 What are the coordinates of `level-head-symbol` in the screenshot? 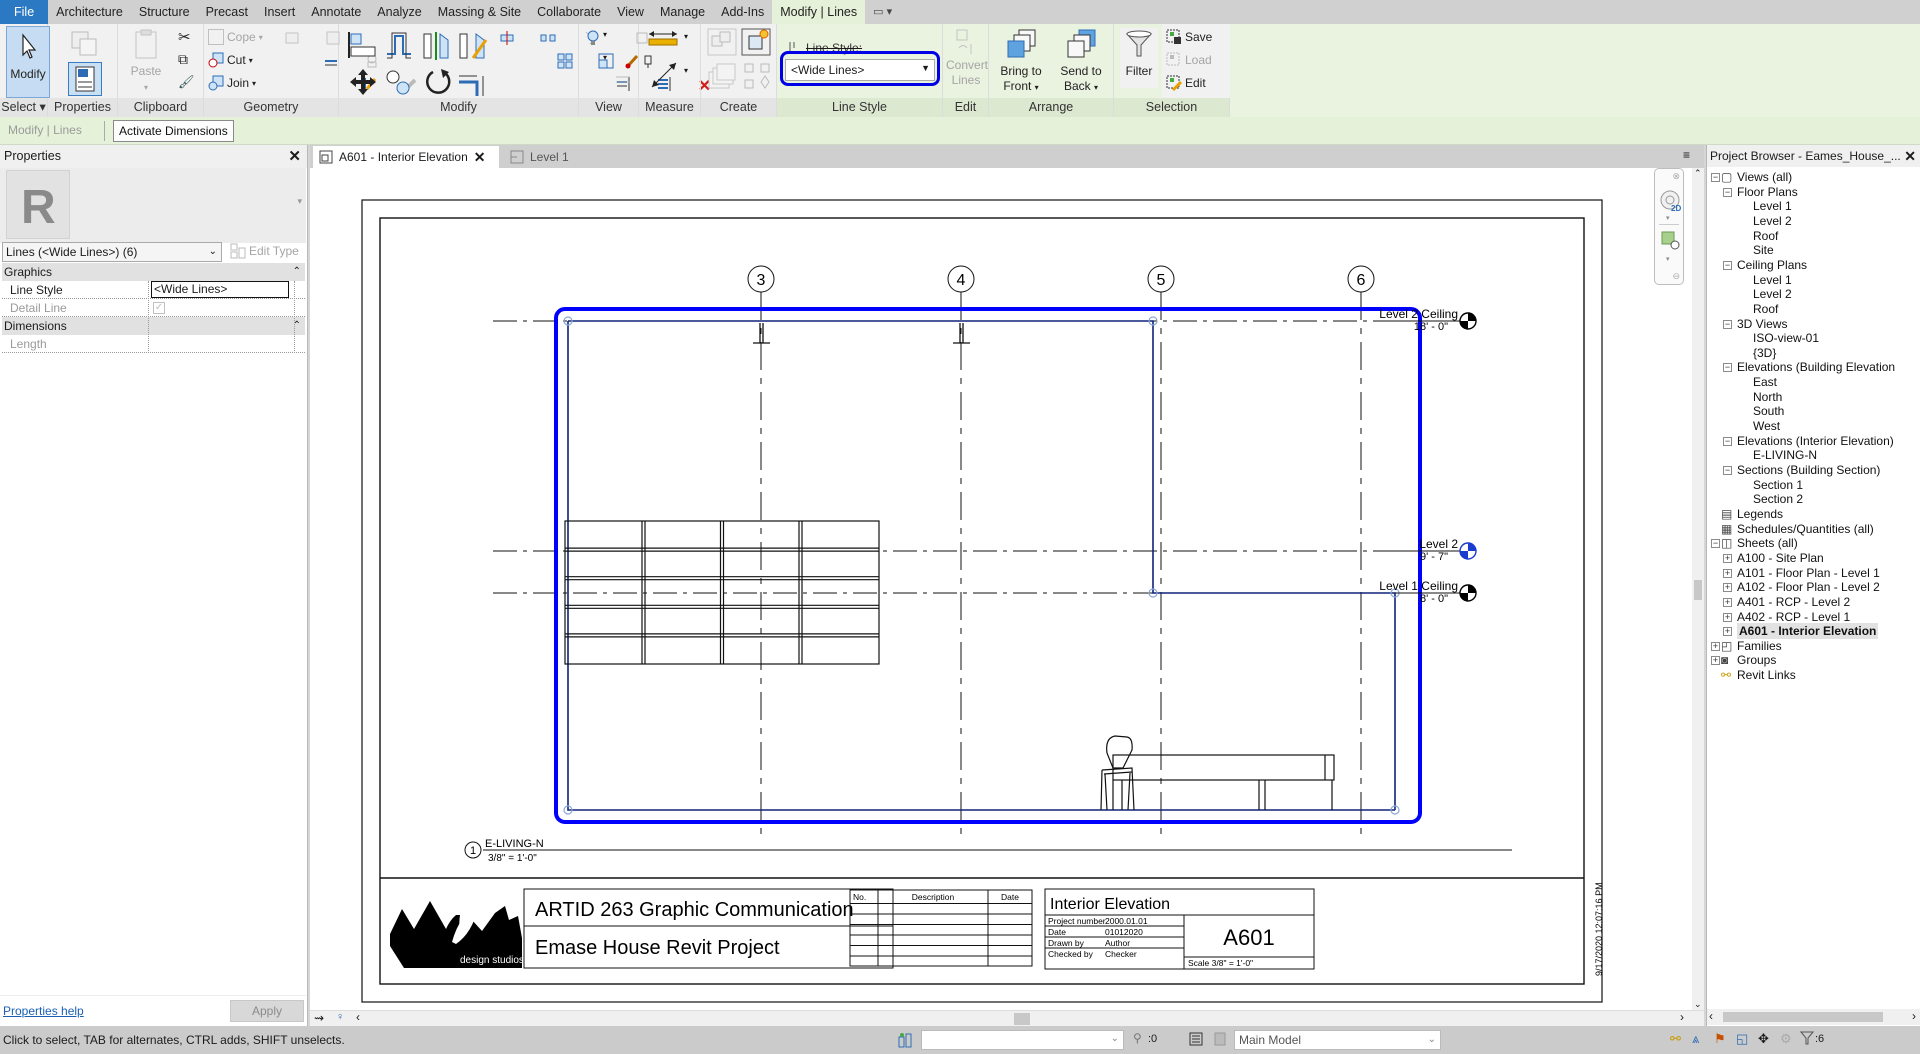 It's located at (1468, 551).